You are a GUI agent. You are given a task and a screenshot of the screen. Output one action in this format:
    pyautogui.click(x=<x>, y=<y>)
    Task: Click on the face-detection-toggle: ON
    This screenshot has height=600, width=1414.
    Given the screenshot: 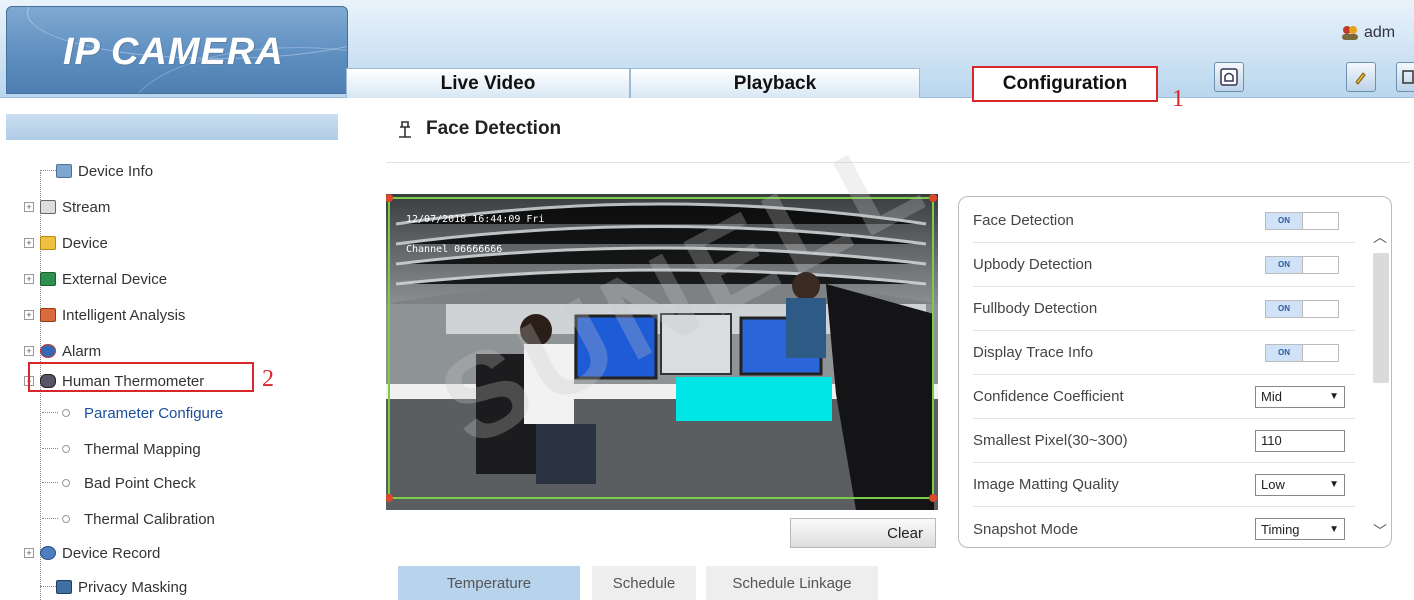 What is the action you would take?
    pyautogui.click(x=1302, y=220)
    